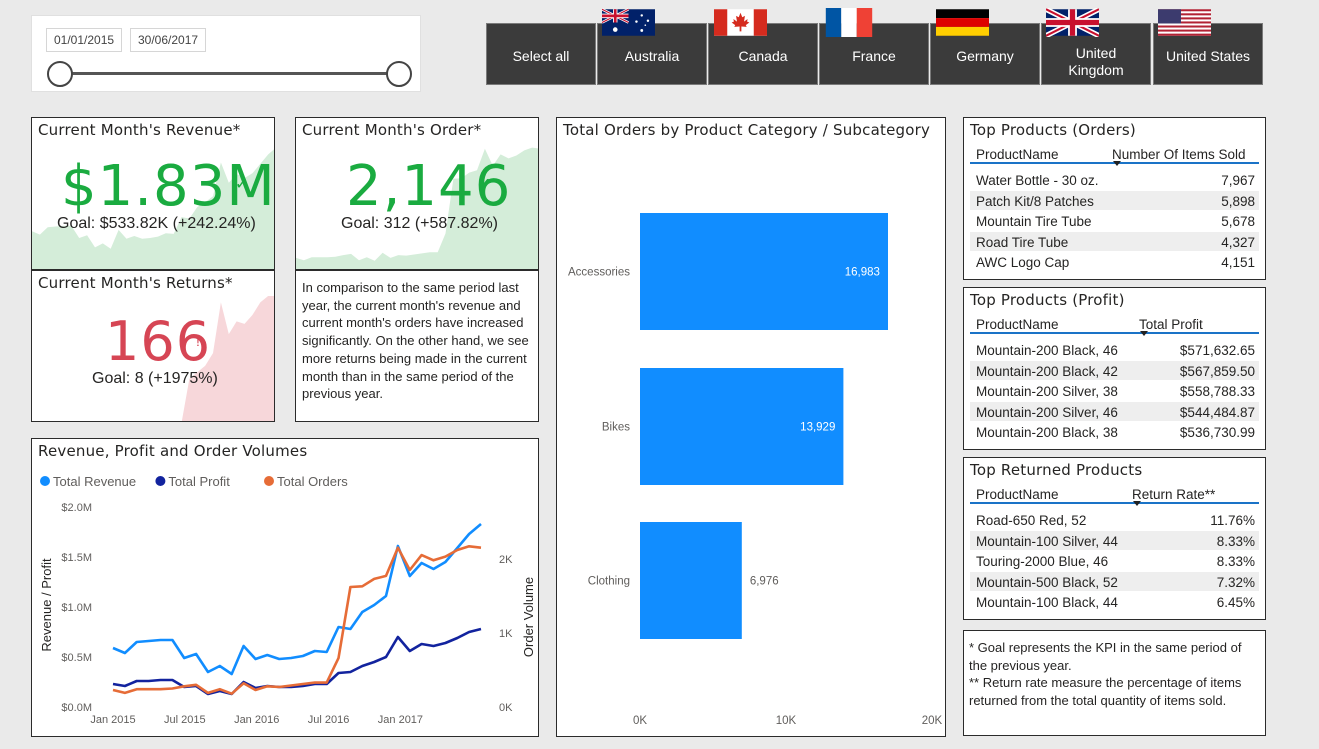 This screenshot has width=1319, height=749. What do you see at coordinates (1031, 520) in the screenshot?
I see `cell-product-name: Road-650 Red, 52` at bounding box center [1031, 520].